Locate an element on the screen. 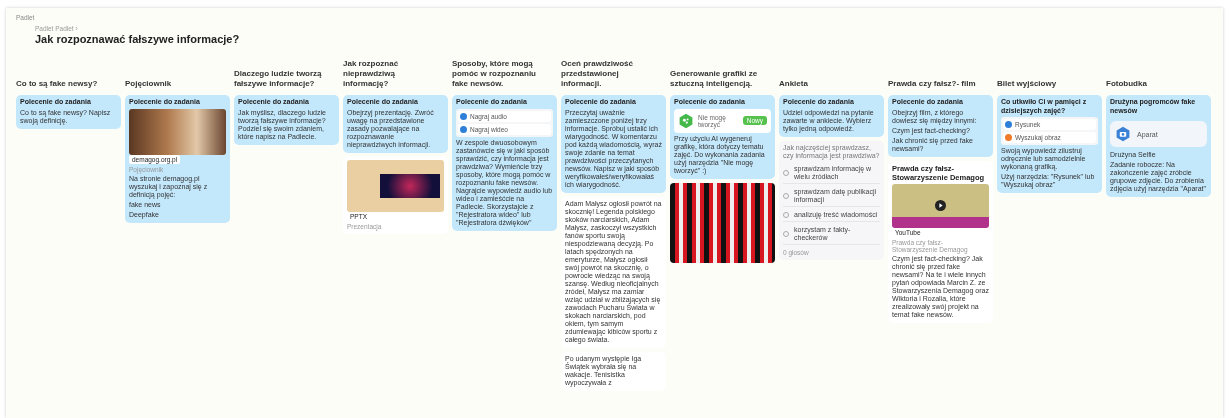 This screenshot has height=418, width=1229. column-title: Ankieta is located at coordinates (793, 84).